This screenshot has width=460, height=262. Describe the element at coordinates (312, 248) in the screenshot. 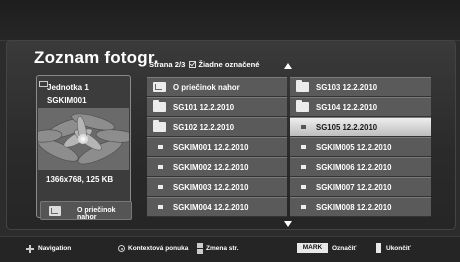

I see `mark-key-icon: MARK` at that location.